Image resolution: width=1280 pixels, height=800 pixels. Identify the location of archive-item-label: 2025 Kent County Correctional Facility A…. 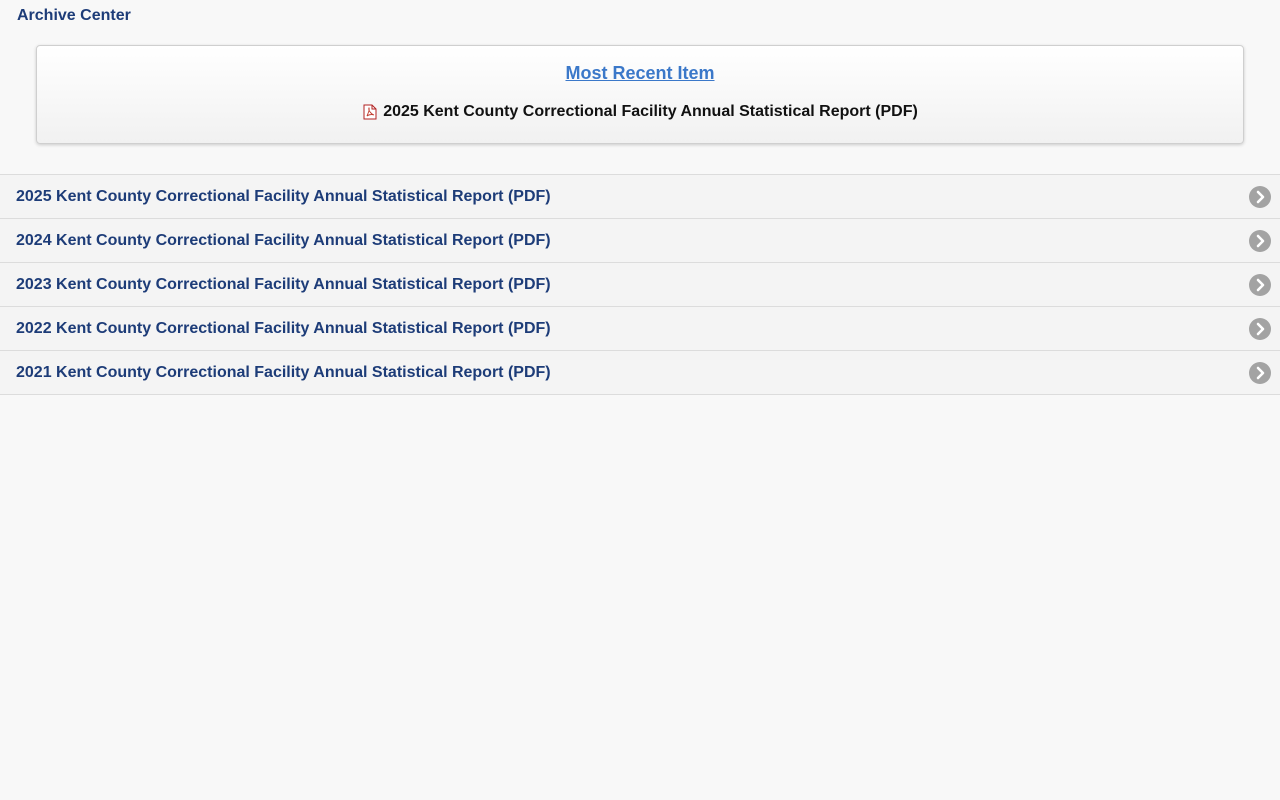
(283, 197).